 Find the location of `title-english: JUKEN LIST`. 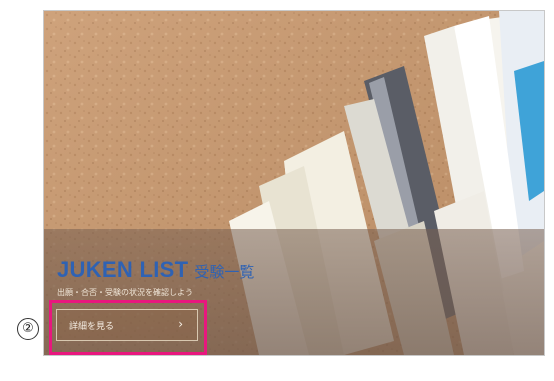

title-english: JUKEN LIST is located at coordinates (123, 269).